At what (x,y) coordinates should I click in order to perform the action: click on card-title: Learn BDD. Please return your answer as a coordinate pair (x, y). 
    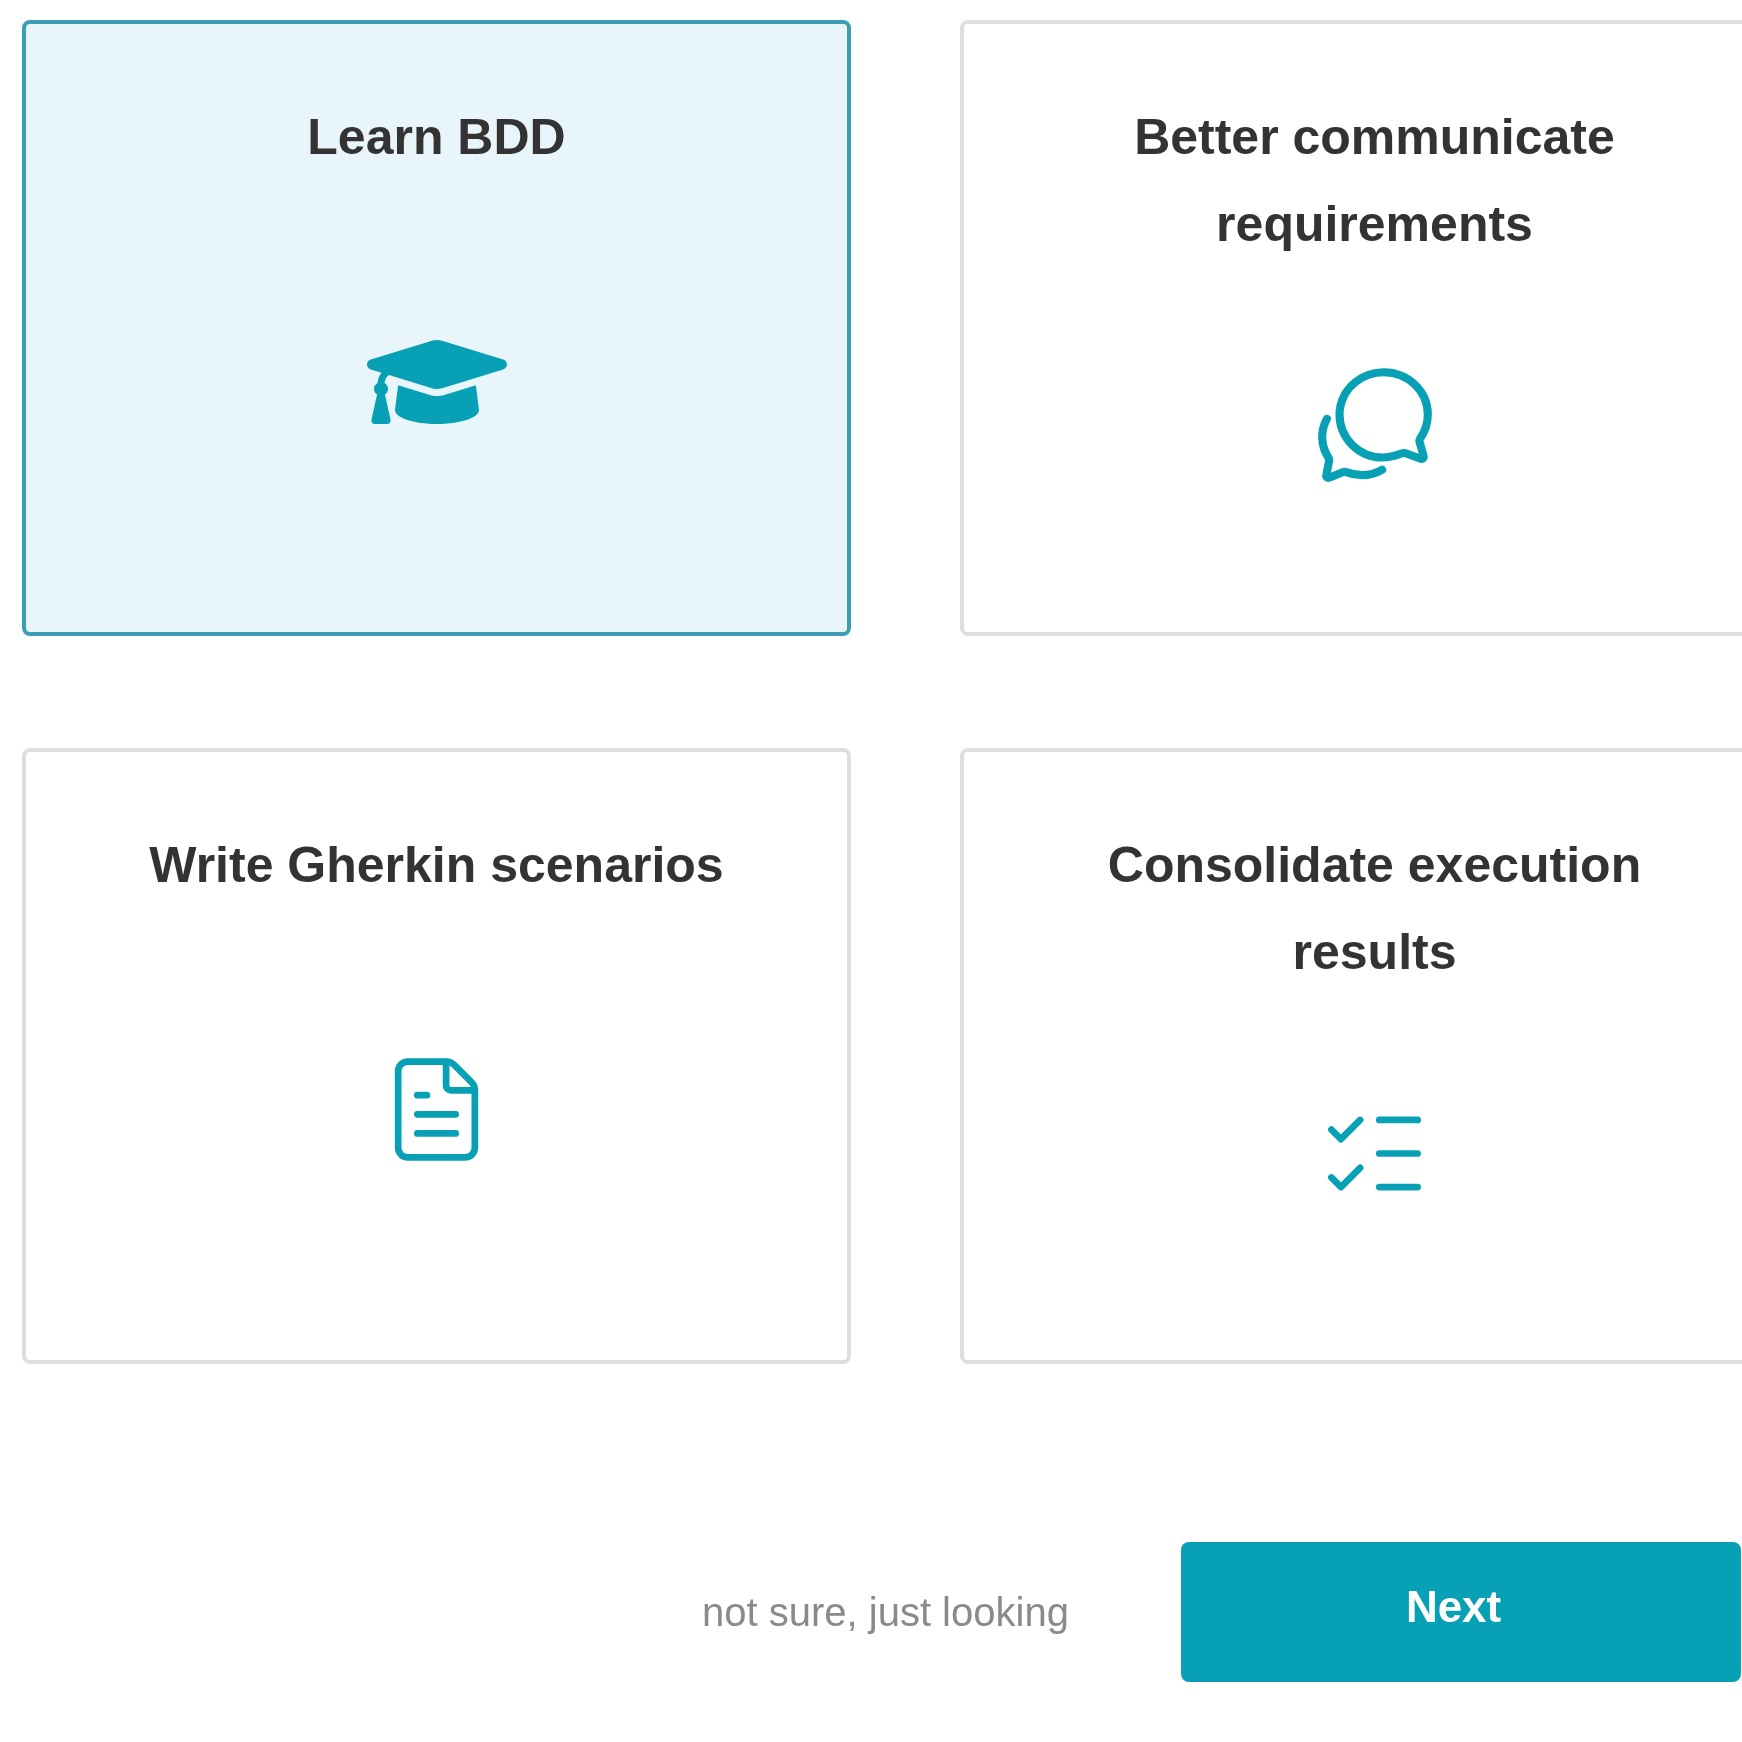
    Looking at the image, I should click on (436, 137).